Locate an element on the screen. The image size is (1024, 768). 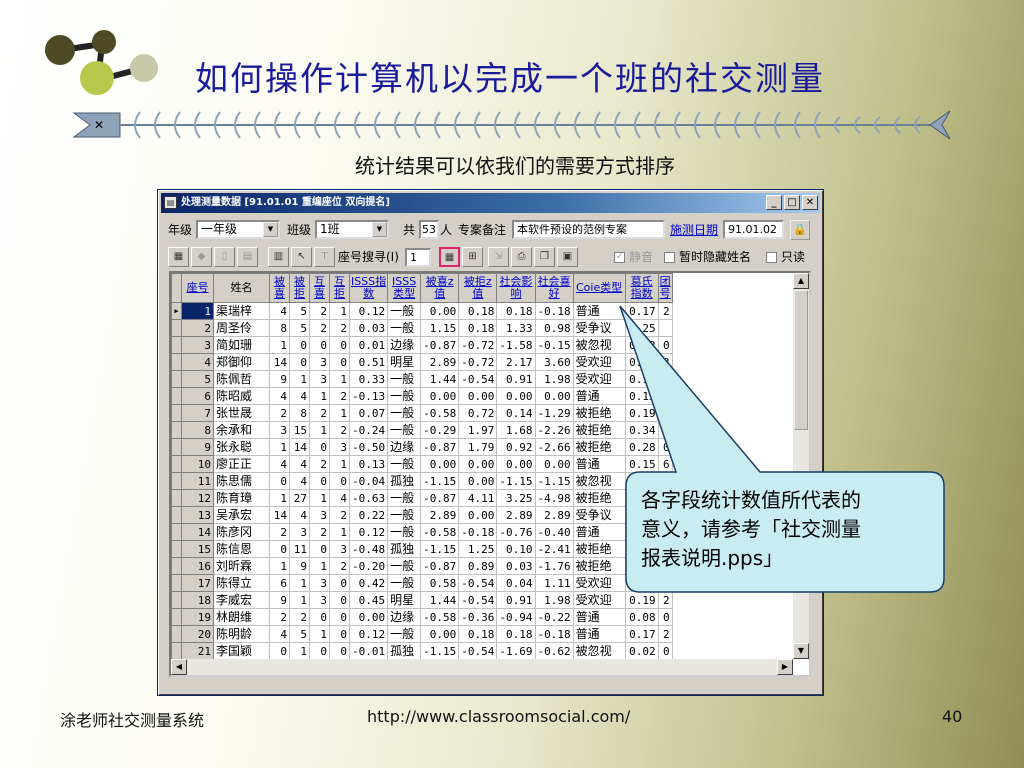
table-cell: 边缘 is located at coordinates (404, 345).